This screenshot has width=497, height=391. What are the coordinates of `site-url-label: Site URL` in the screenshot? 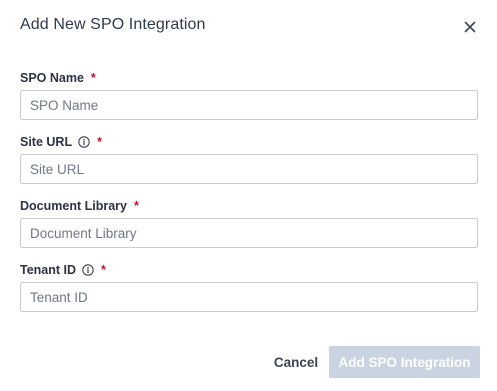 It's located at (46, 142).